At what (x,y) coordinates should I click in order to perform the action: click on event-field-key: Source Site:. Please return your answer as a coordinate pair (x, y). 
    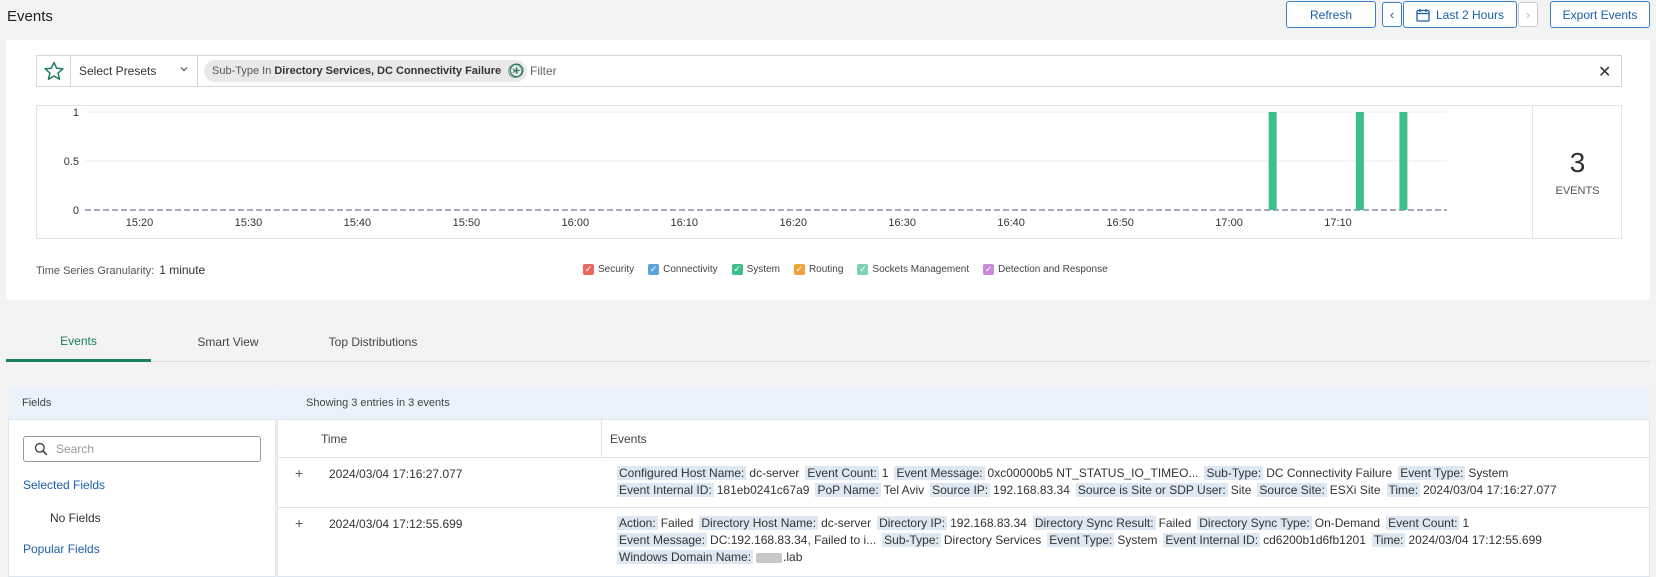
    Looking at the image, I should click on (1292, 490).